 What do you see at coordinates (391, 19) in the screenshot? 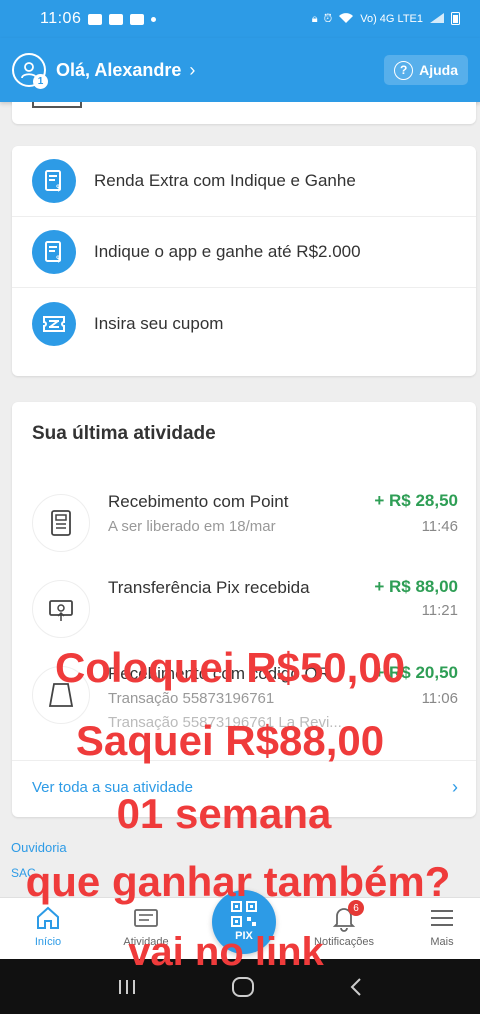
I see `network-label: Vo) 4G LTE1` at bounding box center [391, 19].